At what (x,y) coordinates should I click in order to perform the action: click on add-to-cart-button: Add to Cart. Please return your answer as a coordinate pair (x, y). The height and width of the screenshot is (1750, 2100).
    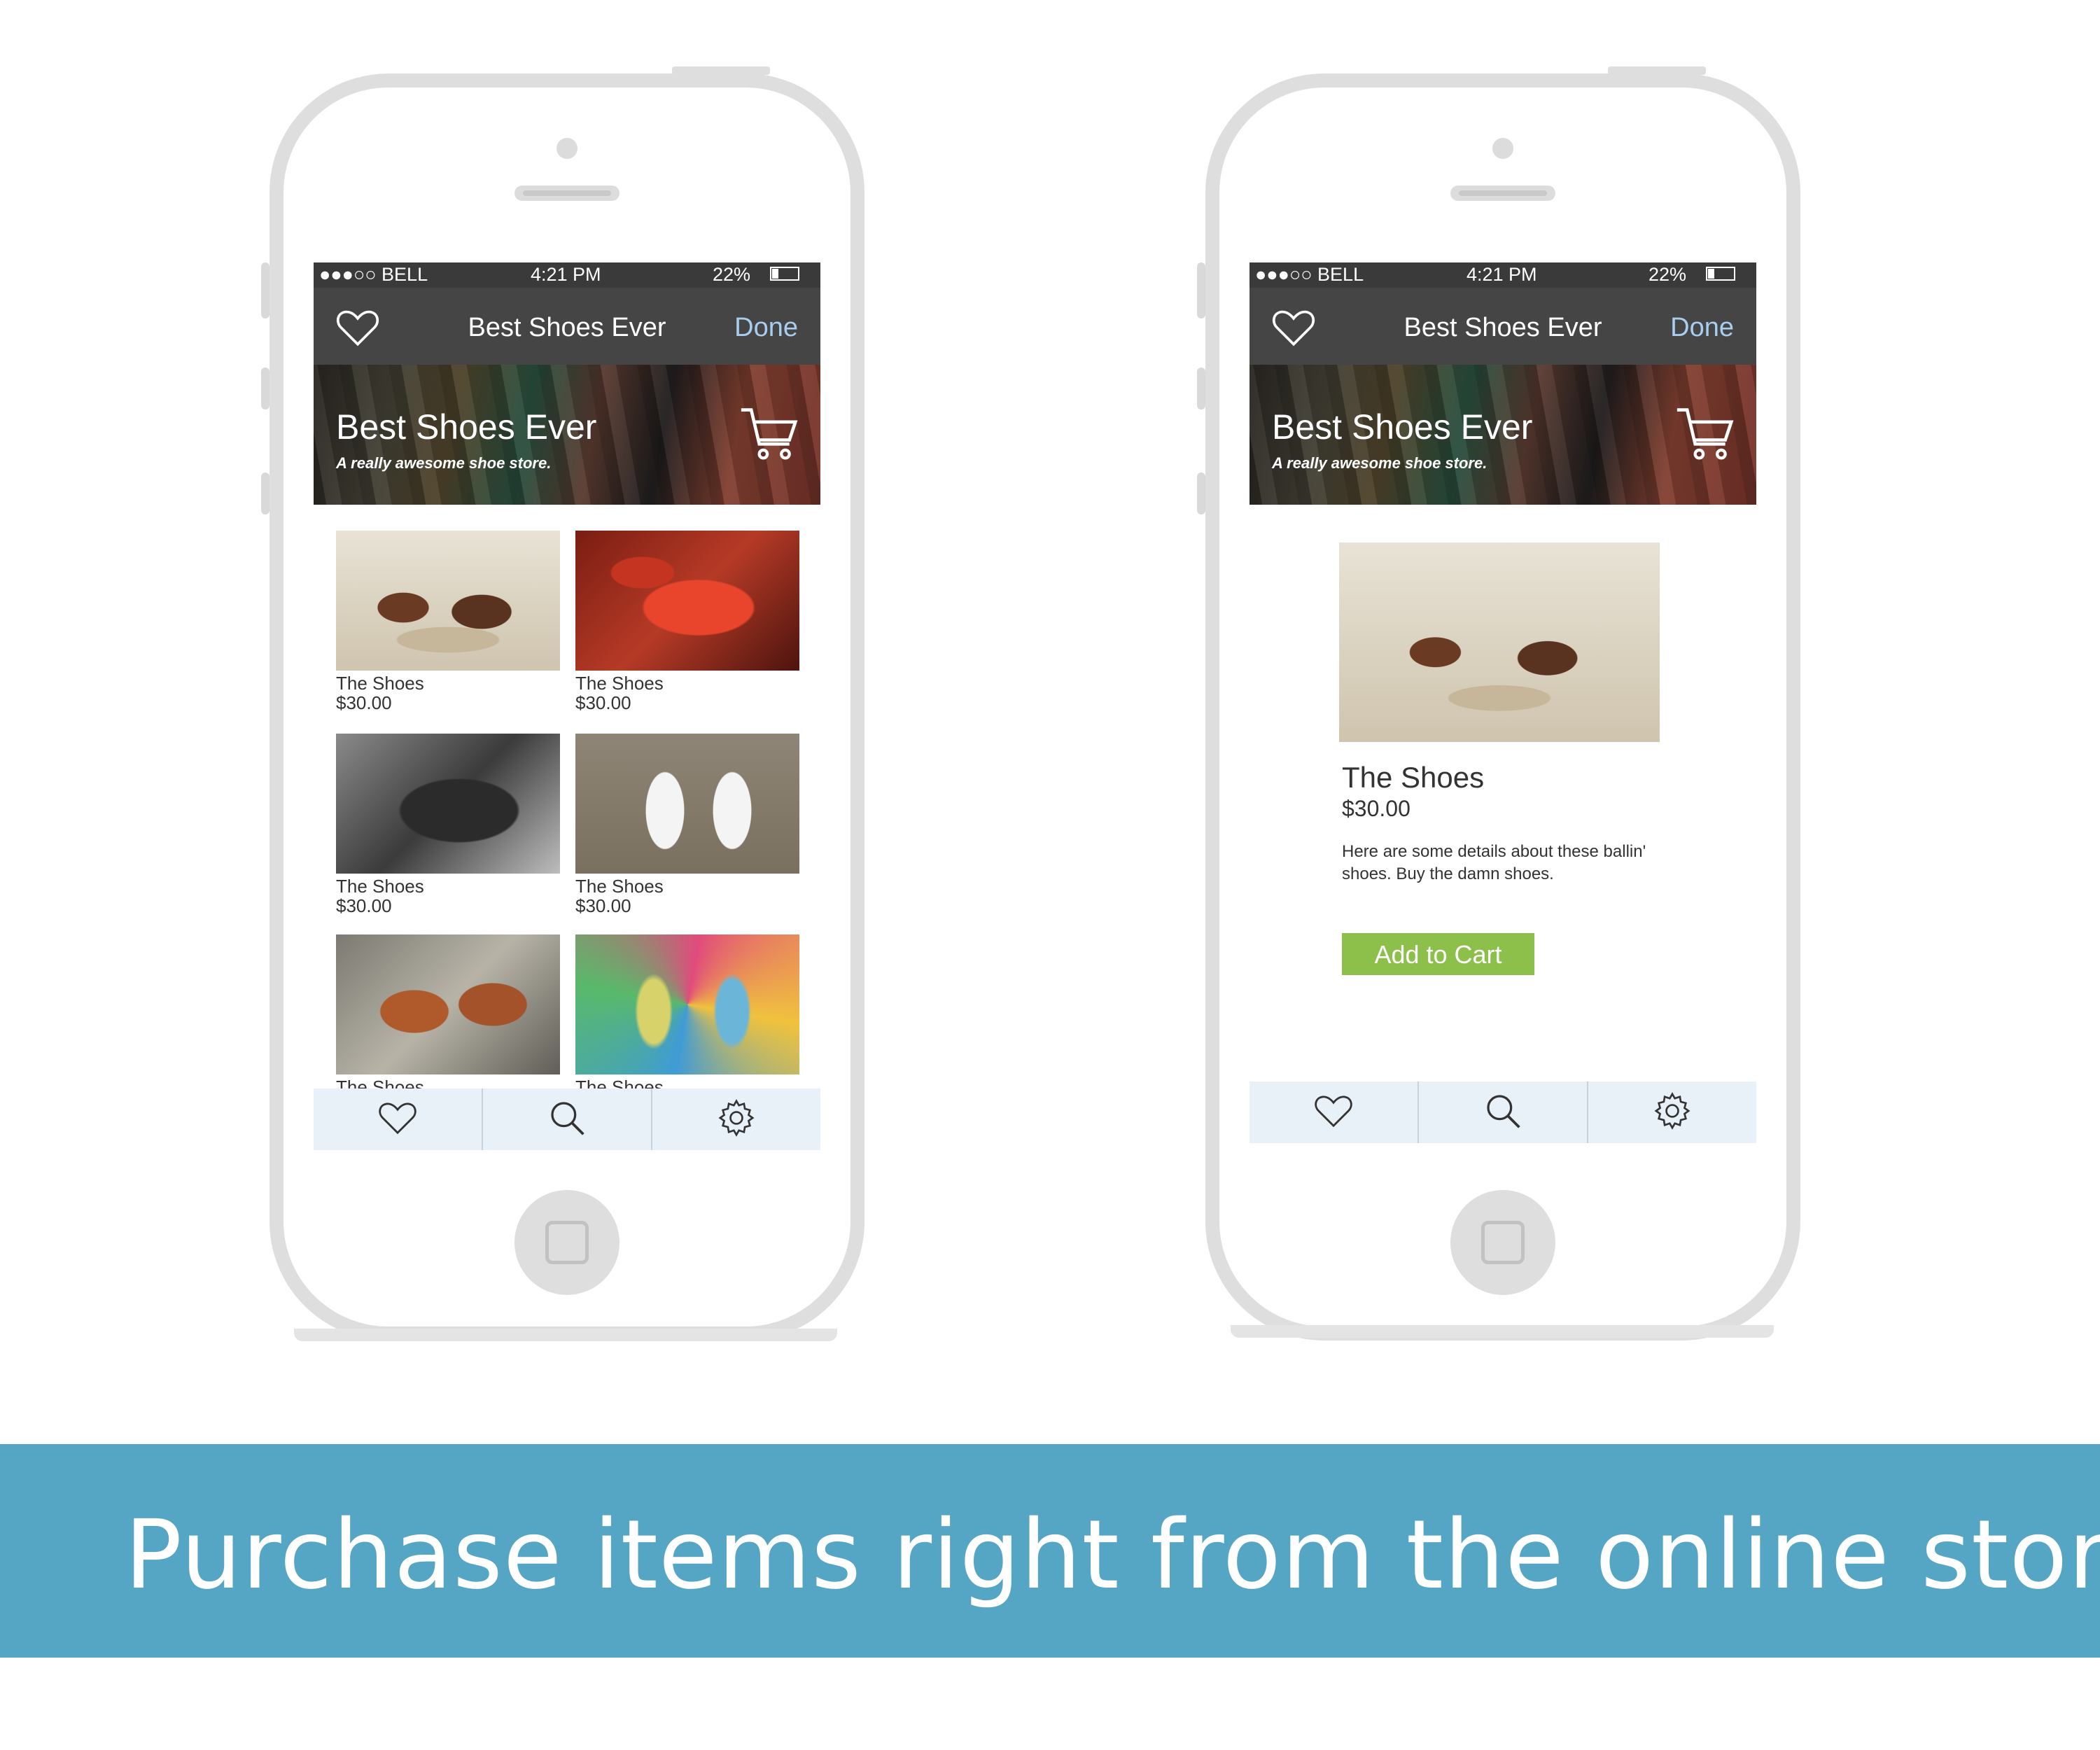
    Looking at the image, I should click on (1438, 954).